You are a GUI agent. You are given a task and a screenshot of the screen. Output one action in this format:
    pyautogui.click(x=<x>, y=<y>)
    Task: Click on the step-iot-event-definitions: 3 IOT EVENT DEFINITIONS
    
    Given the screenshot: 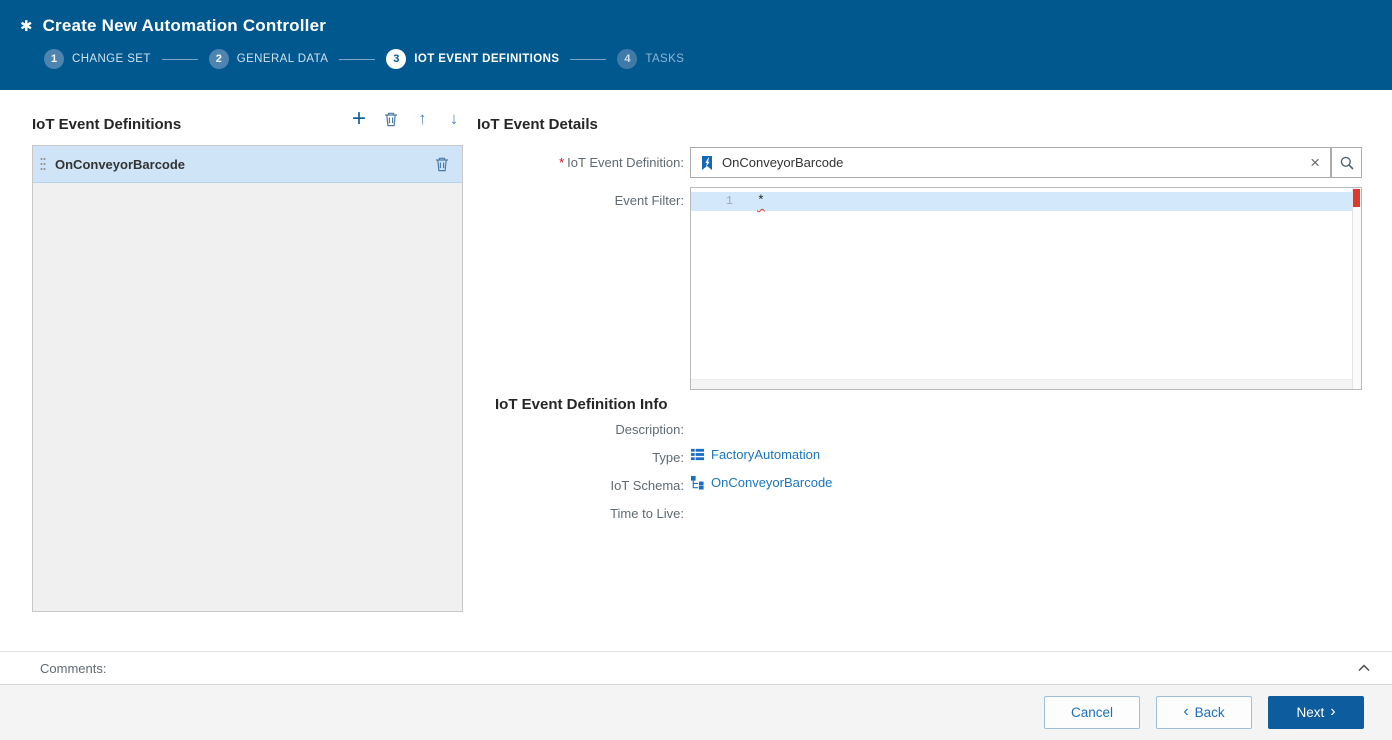 What is the action you would take?
    pyautogui.click(x=472, y=59)
    